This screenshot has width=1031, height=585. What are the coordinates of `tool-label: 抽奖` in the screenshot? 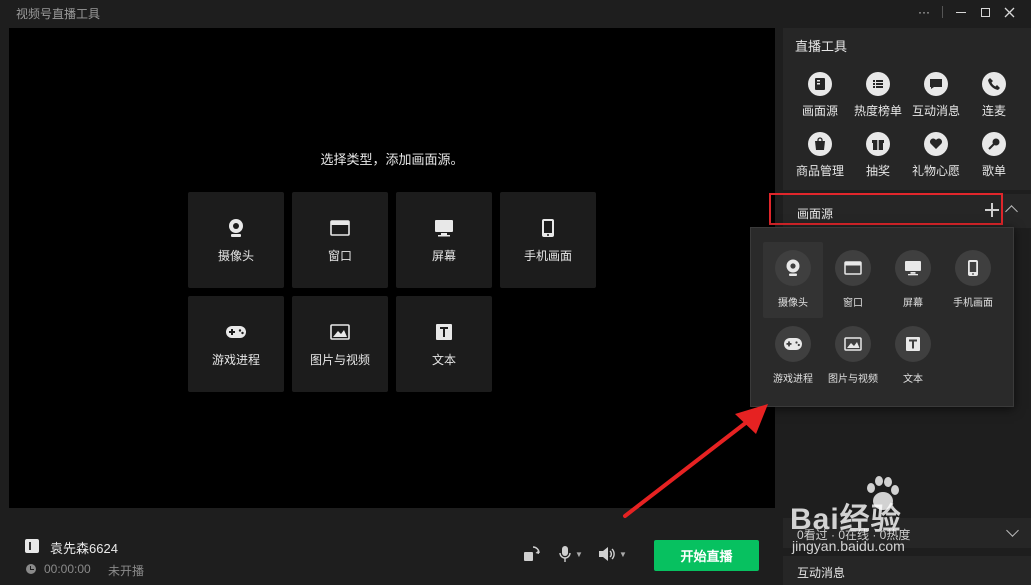 It's located at (877, 171).